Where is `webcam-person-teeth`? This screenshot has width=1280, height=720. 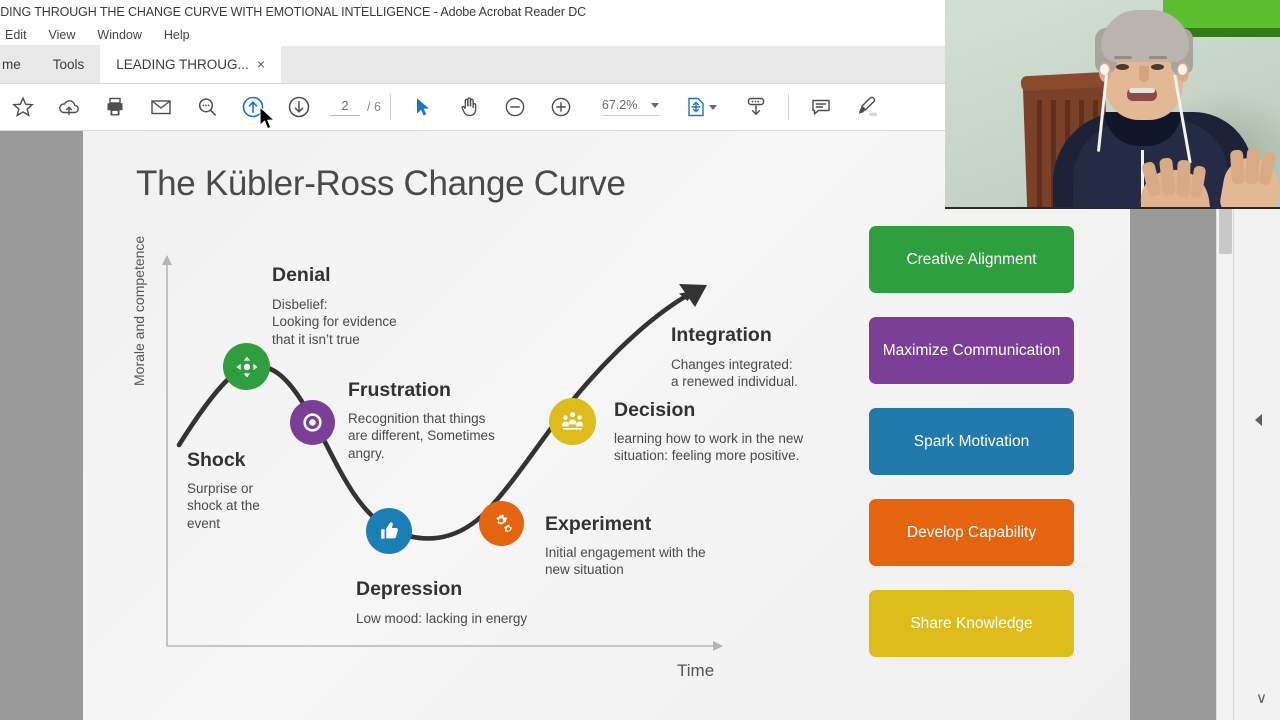
webcam-person-teeth is located at coordinates (1142, 90).